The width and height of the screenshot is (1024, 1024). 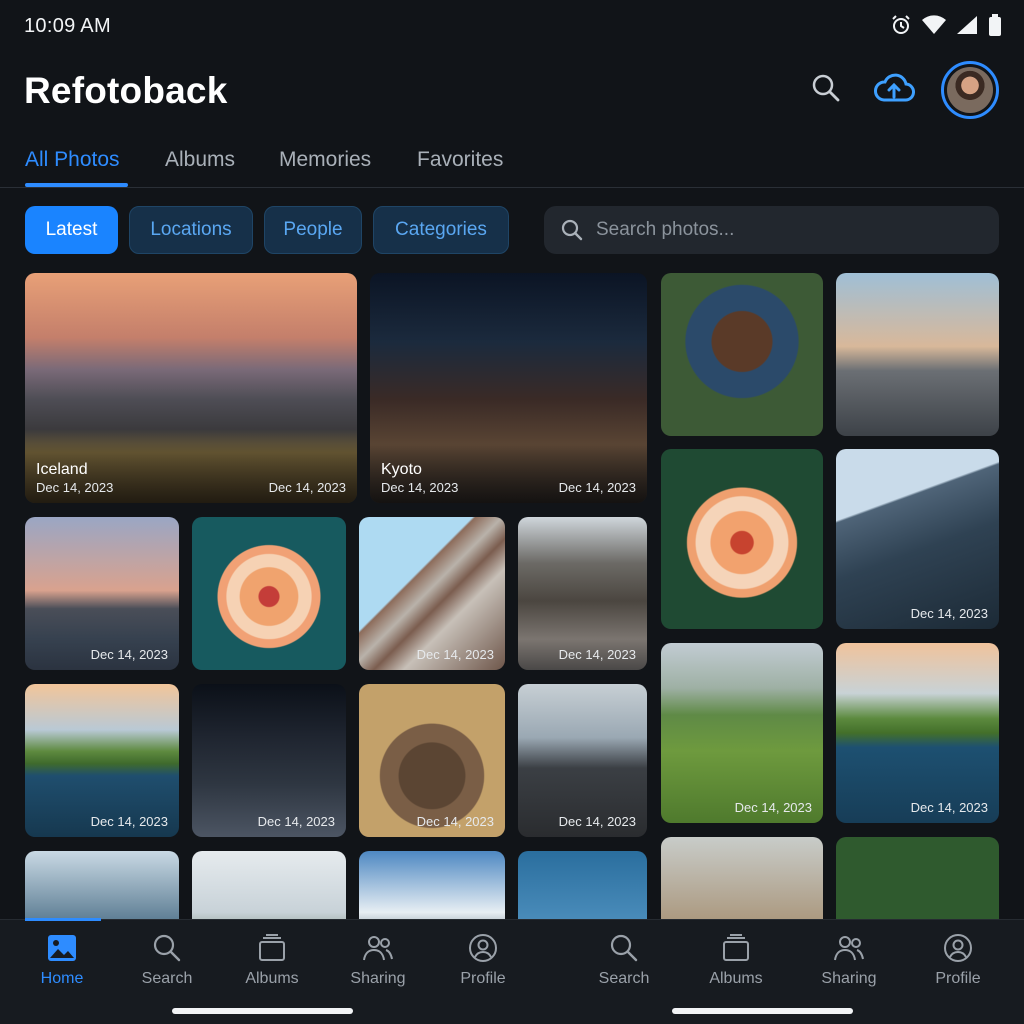 What do you see at coordinates (917, 539) in the screenshot?
I see `photo-tile-glass-building: Dec 14, 2023` at bounding box center [917, 539].